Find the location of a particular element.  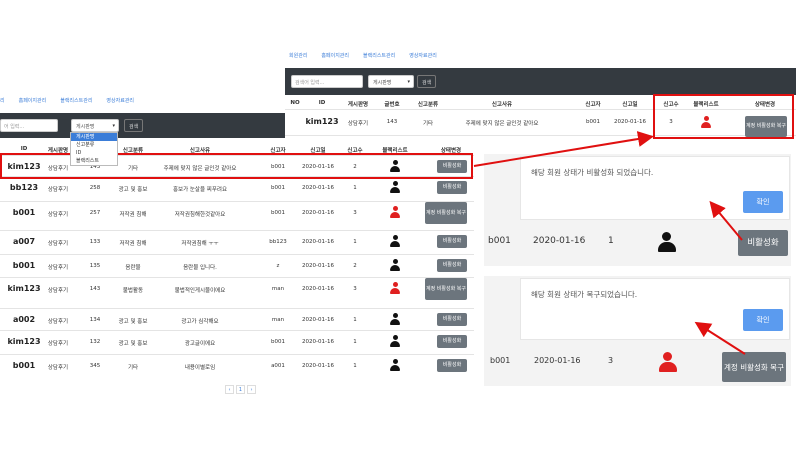

nav-member: 회원관리 is located at coordinates (298, 55).